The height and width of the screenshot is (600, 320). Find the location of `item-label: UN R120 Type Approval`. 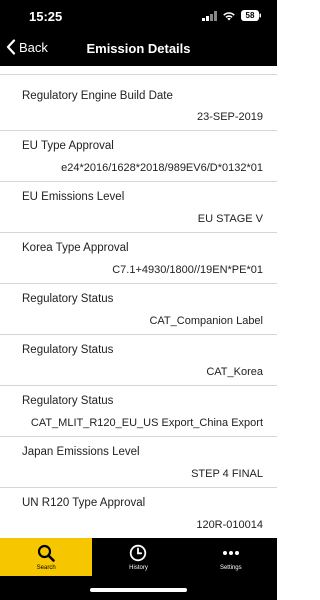

item-label: UN R120 Type Approval is located at coordinates (84, 503).